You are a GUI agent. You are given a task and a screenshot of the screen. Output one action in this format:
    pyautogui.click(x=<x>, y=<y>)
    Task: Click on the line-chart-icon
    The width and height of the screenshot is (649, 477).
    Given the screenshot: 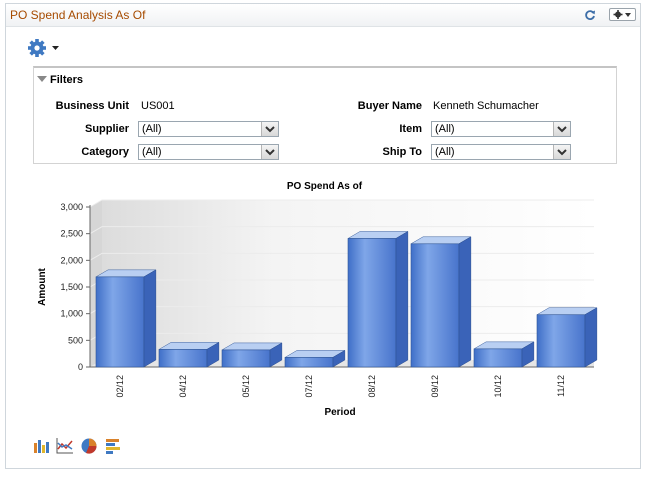 What is the action you would take?
    pyautogui.click(x=65, y=446)
    